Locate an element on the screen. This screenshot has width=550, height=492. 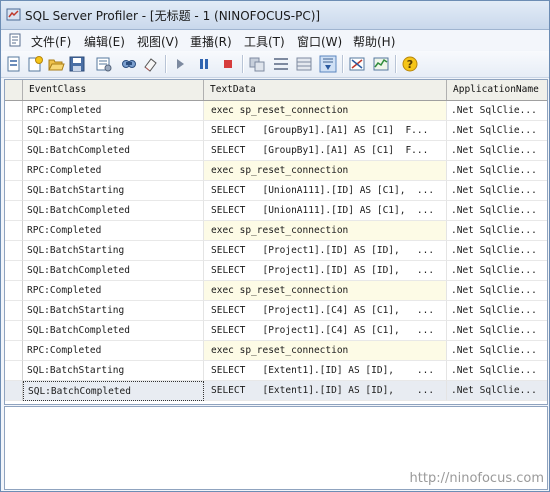
document-icon is located at coordinates (15, 40).